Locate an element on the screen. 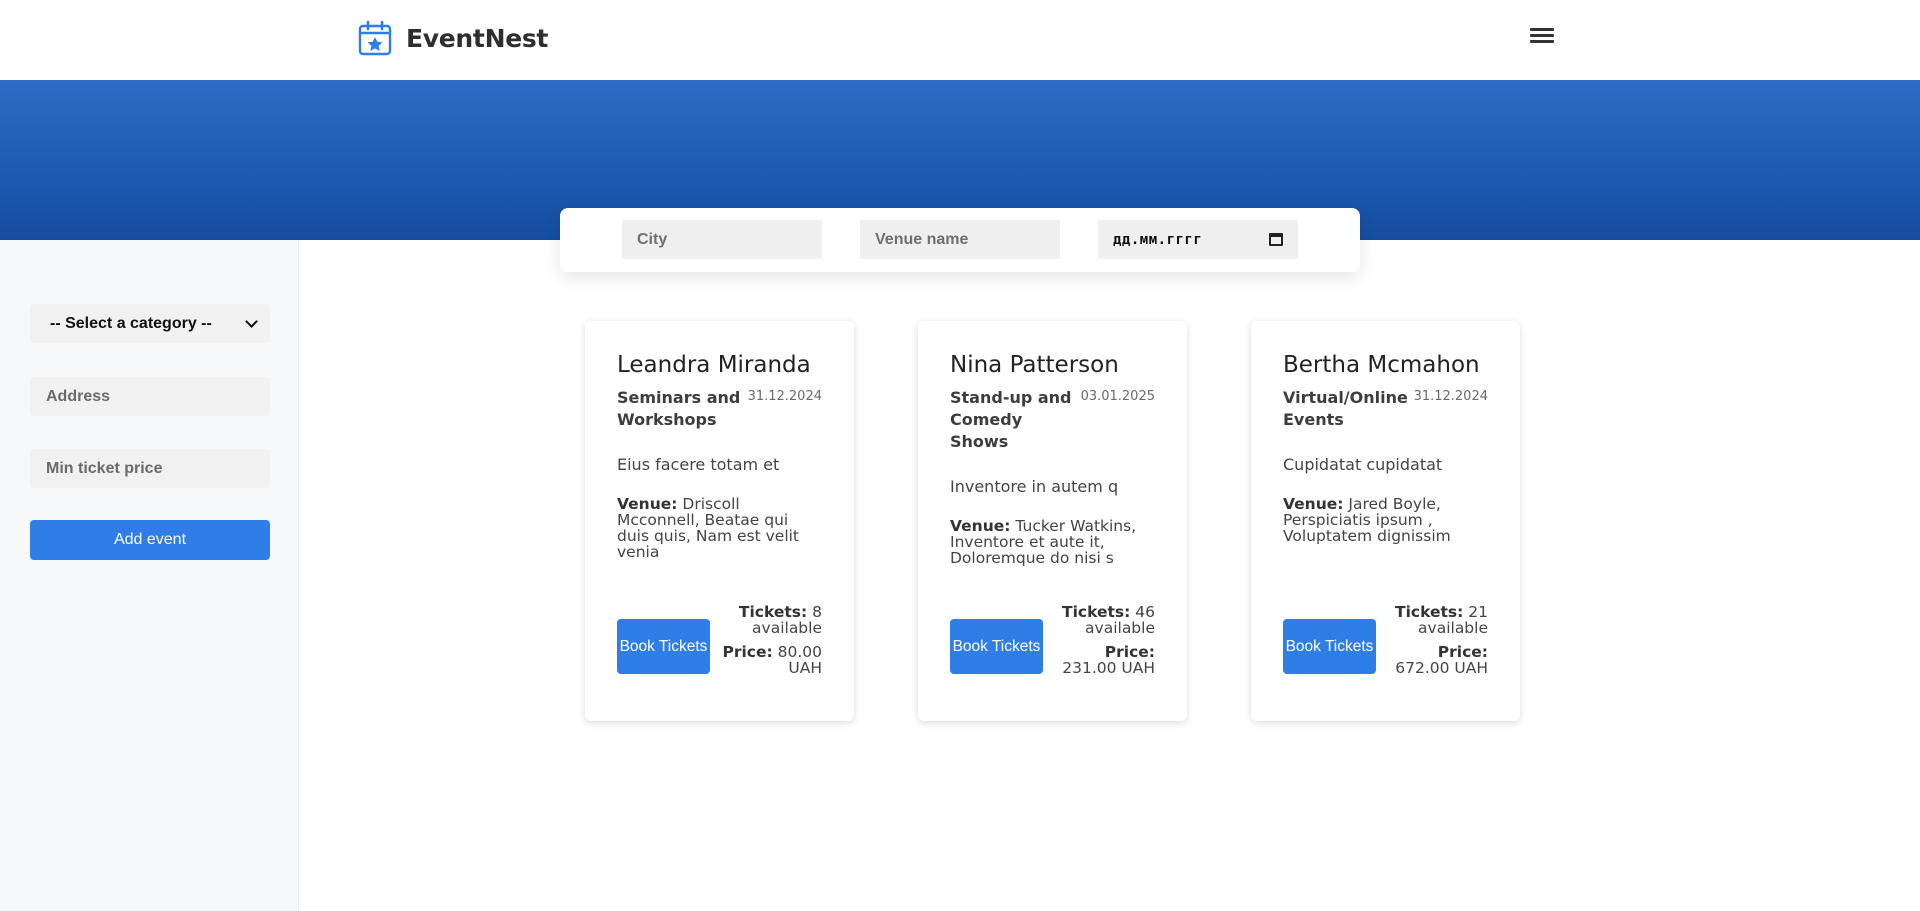 Image resolution: width=1920 pixels, height=911 pixels. category-select-value: -- Select a category -- is located at coordinates (131, 323).